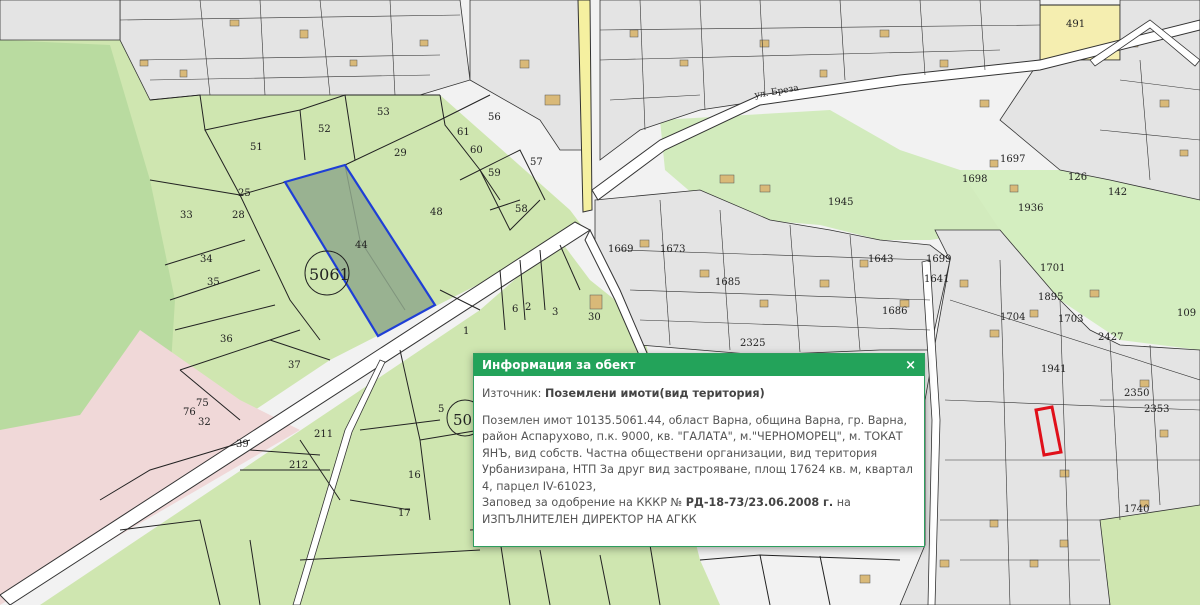 This screenshot has height=605, width=1200. Describe the element at coordinates (880, 259) in the screenshot. I see `parcel-label: 1643` at that location.